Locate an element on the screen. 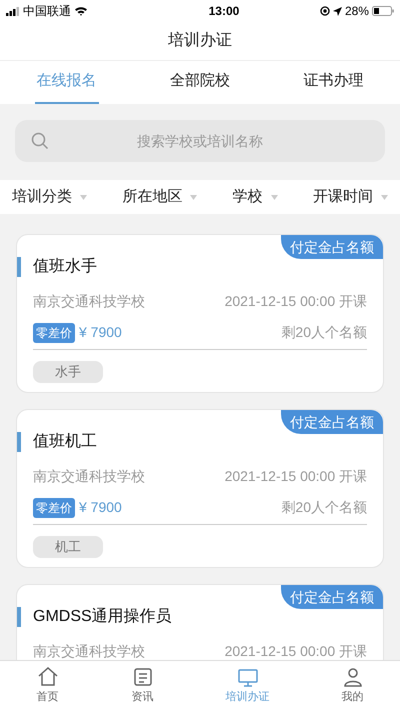 Image resolution: width=400 pixels, height=710 pixels. course-name: GMDSS通用操作员 is located at coordinates (102, 616).